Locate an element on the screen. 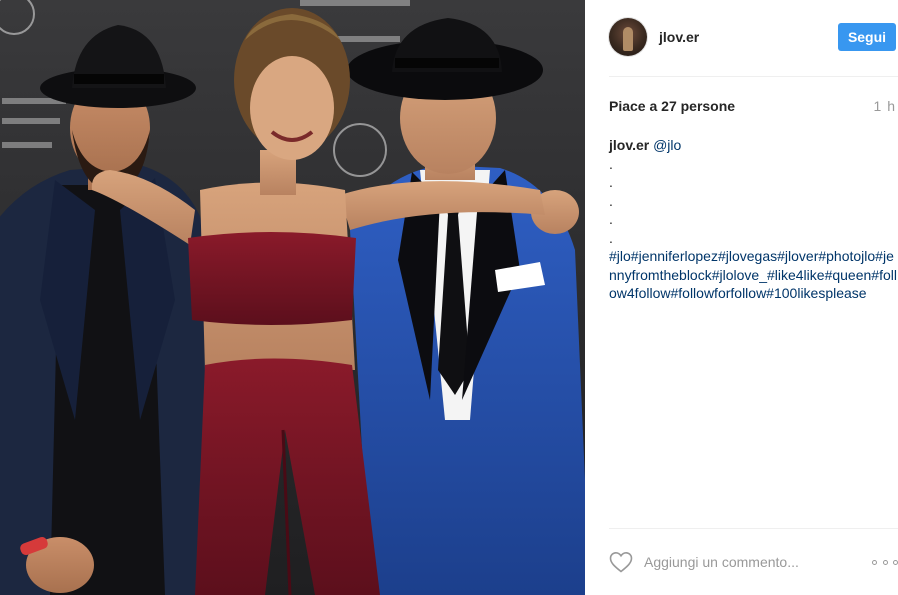 Image resolution: width=898 pixels, height=595 pixels. comment-input is located at coordinates (746, 562).